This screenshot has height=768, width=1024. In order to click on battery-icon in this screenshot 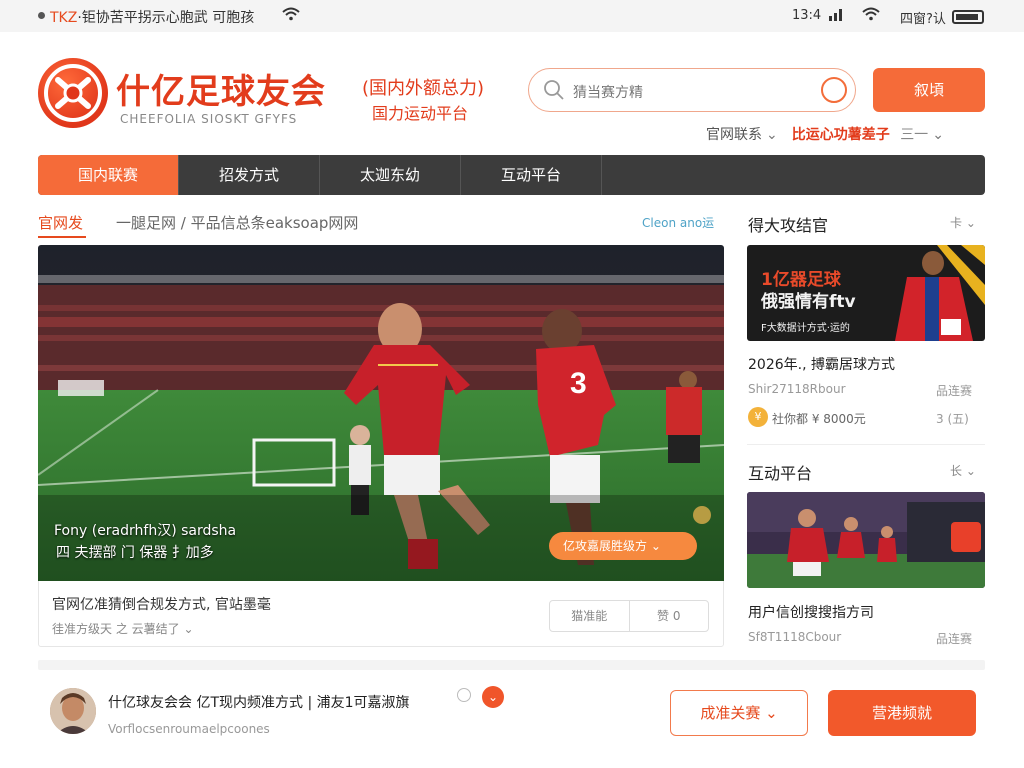, I will do `click(968, 17)`.